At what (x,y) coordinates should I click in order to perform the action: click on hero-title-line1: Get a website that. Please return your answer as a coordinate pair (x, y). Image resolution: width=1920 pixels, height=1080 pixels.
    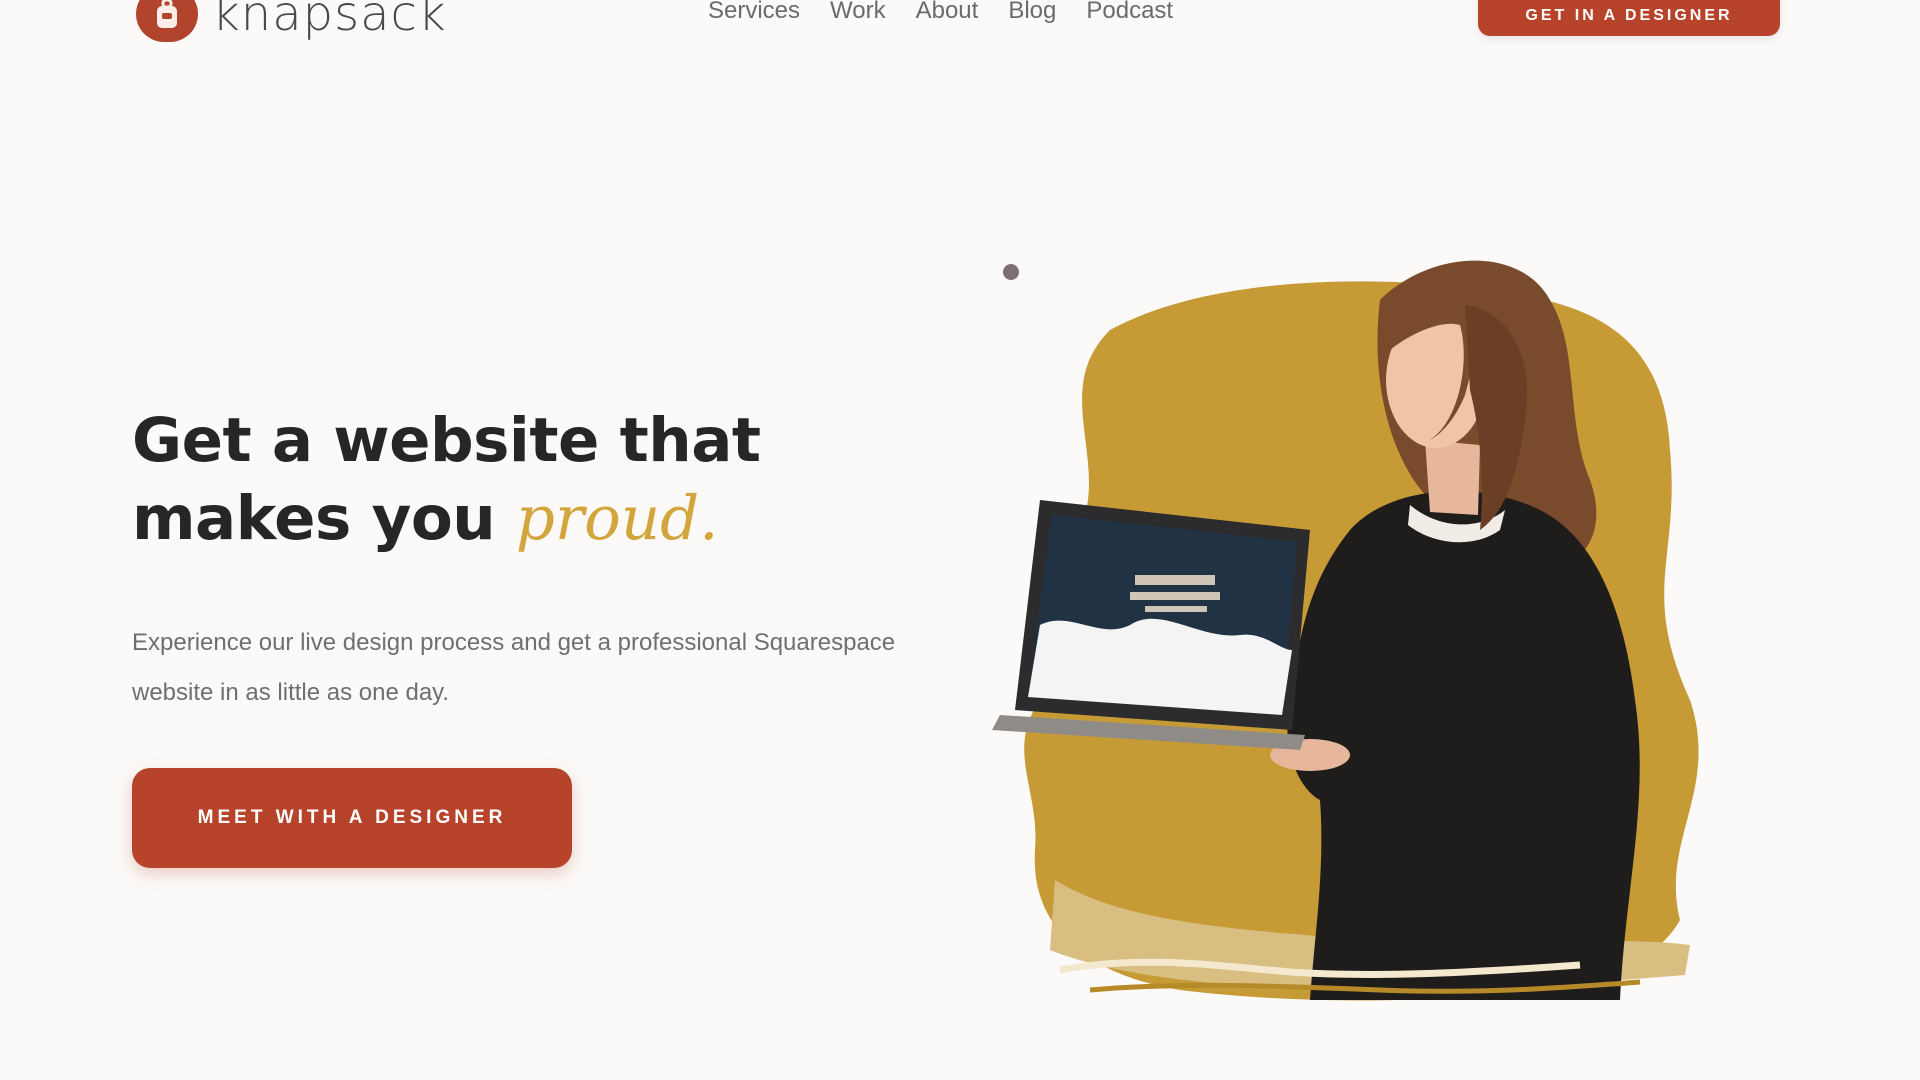
    Looking at the image, I should click on (446, 440).